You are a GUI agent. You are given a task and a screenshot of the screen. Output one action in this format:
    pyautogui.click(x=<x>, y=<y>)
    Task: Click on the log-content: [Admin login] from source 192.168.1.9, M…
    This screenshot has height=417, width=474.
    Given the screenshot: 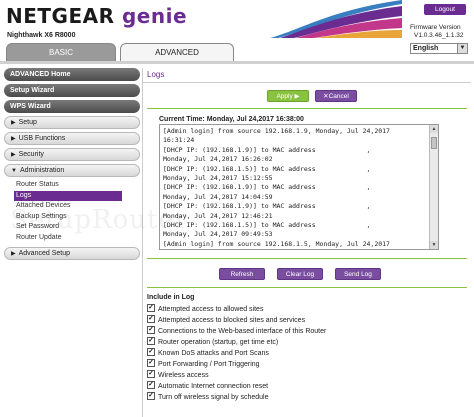 What is the action you would take?
    pyautogui.click(x=276, y=187)
    